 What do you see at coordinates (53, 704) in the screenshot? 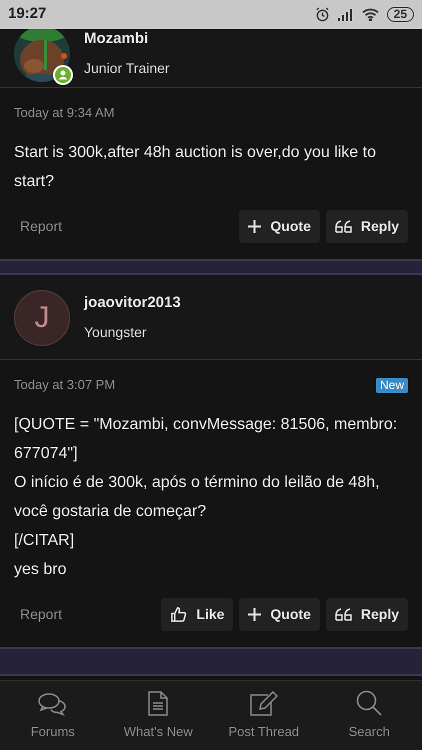
I see `chat-bubbles-icon` at bounding box center [53, 704].